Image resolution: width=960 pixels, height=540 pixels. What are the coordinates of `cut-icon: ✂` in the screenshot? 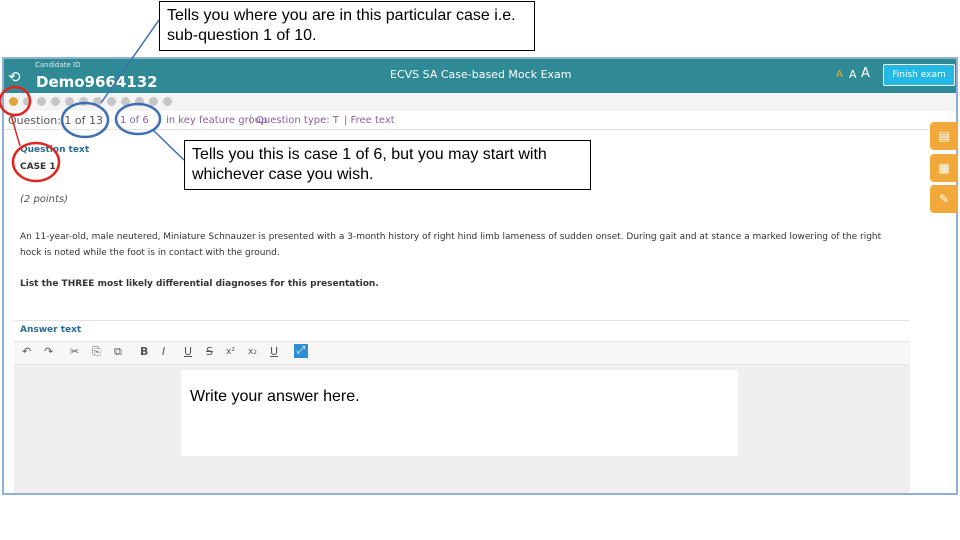 It's located at (74, 351).